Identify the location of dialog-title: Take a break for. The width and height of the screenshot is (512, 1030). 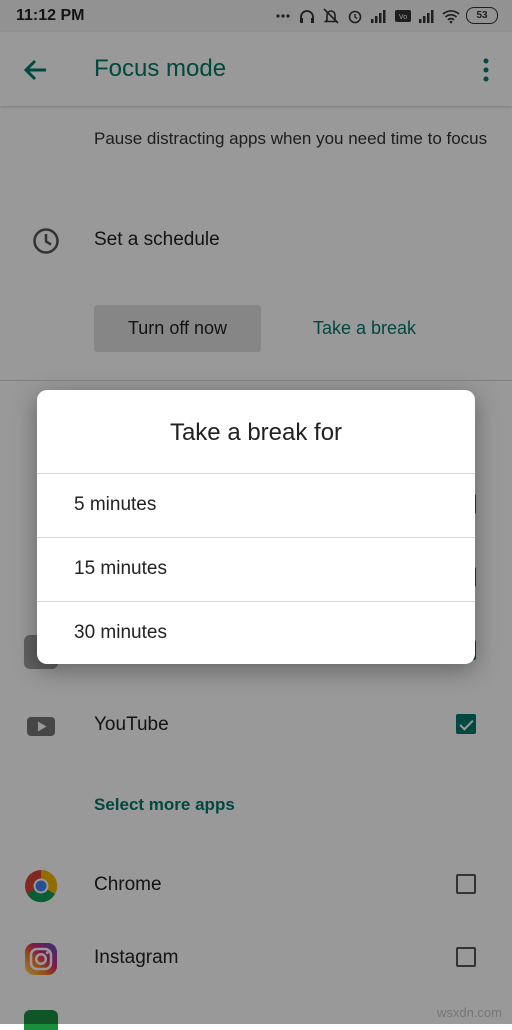
(256, 432).